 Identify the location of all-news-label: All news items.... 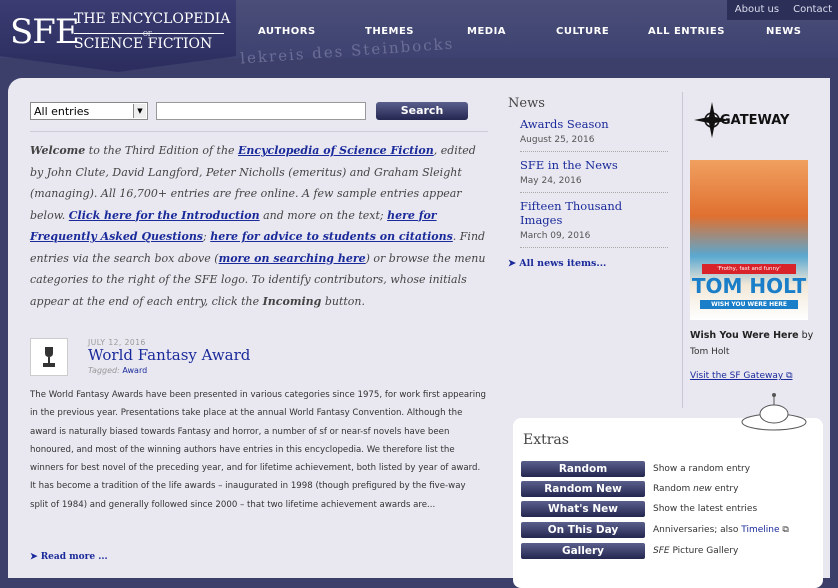
(563, 263).